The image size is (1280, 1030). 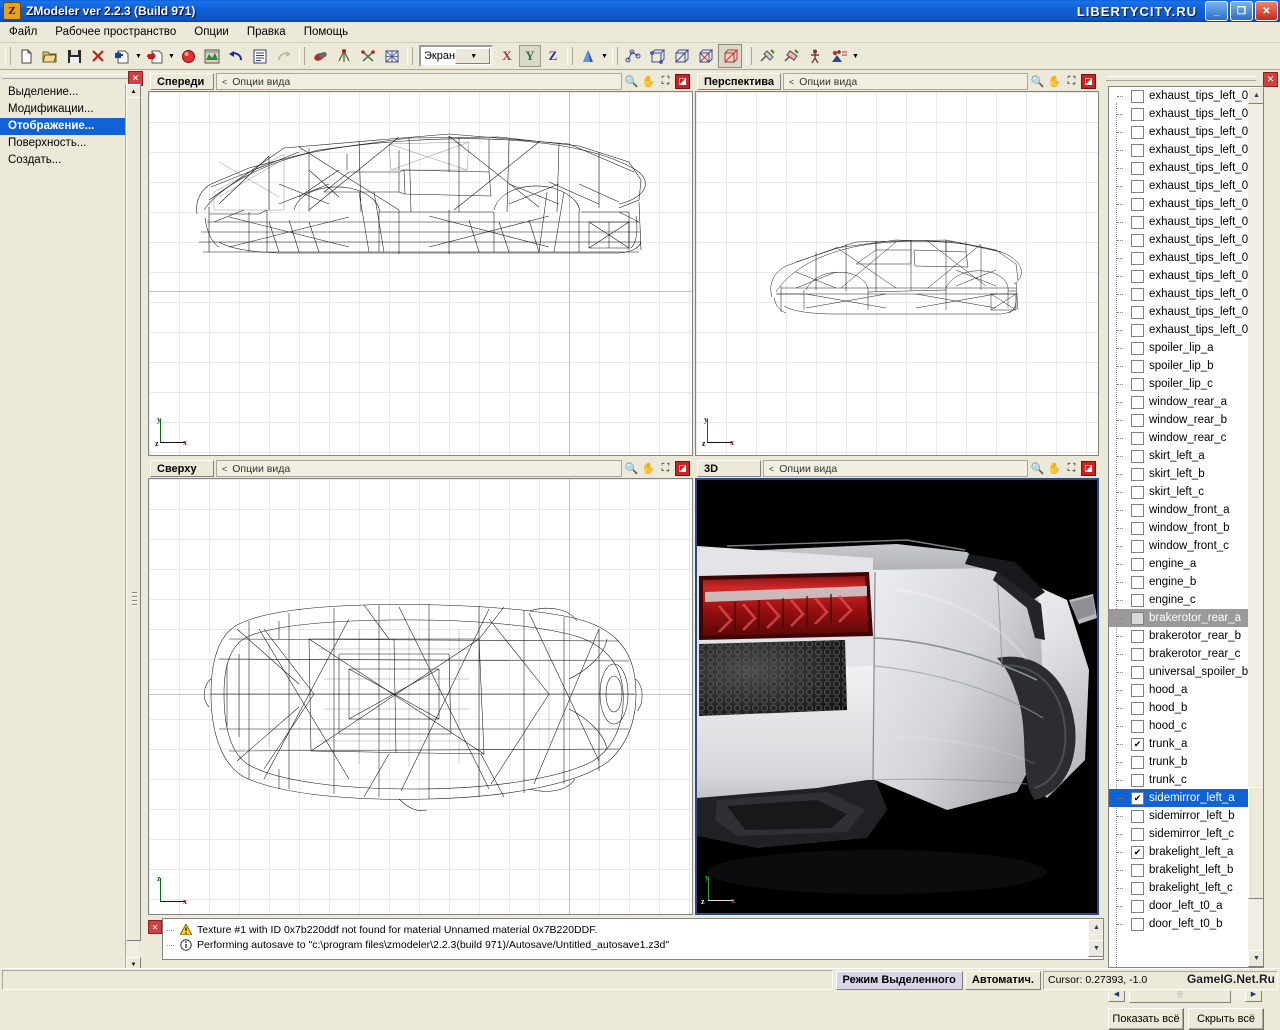 What do you see at coordinates (1186, 834) in the screenshot?
I see `tree-item: sidemirror_left_c` at bounding box center [1186, 834].